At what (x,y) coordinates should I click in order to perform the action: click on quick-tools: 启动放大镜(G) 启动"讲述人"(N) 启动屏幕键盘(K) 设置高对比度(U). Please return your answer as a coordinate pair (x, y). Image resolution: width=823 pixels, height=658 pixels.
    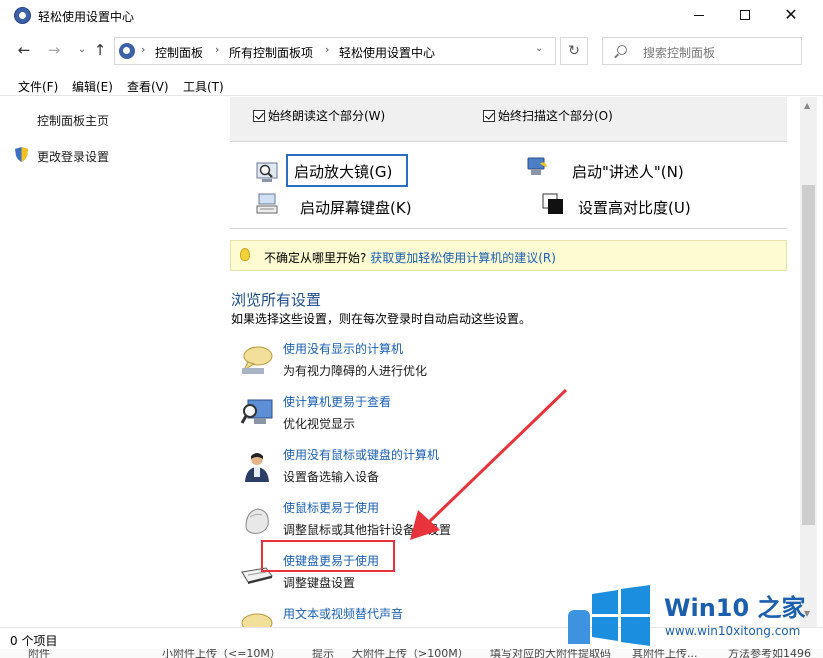
    Looking at the image, I should click on (508, 186).